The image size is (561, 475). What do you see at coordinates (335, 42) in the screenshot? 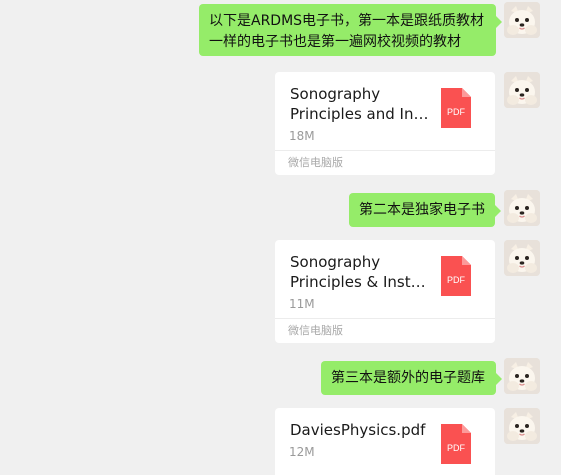
I see `message-text-line: 一样的电子书也是第一遍网校视频的教材` at bounding box center [335, 42].